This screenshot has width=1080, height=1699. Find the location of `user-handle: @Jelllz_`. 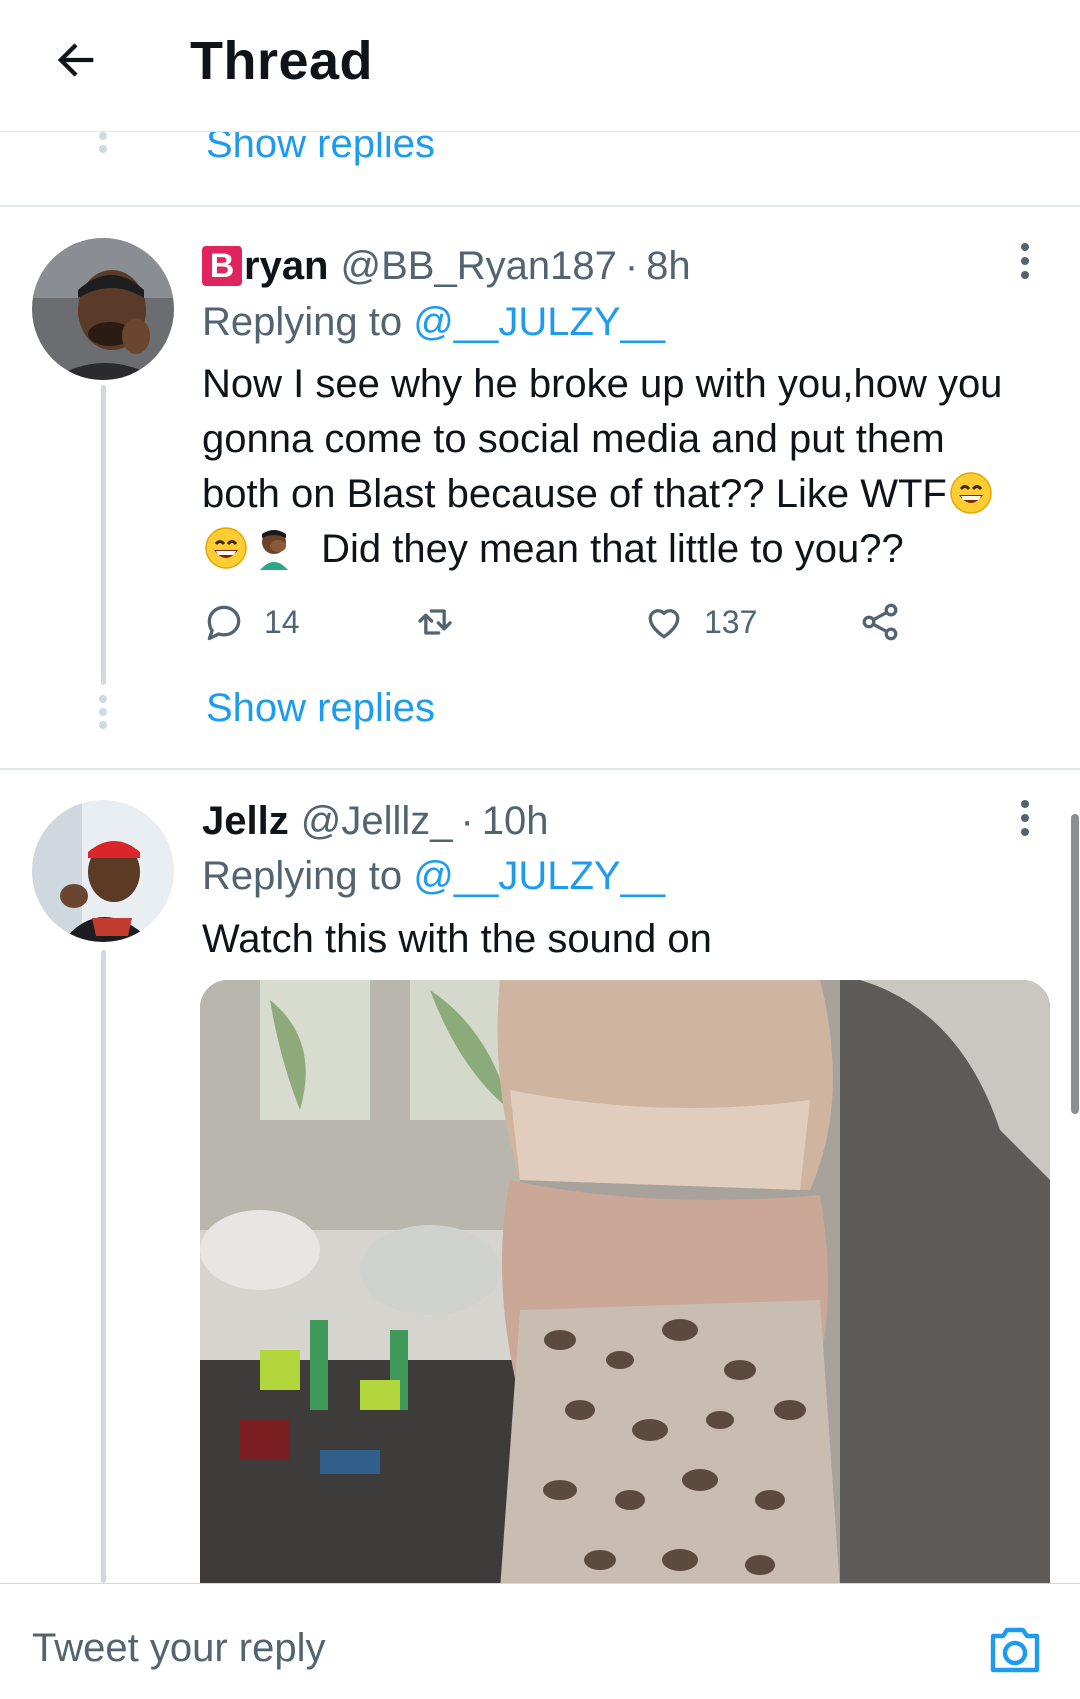

user-handle: @Jelllz_ is located at coordinates (377, 821).